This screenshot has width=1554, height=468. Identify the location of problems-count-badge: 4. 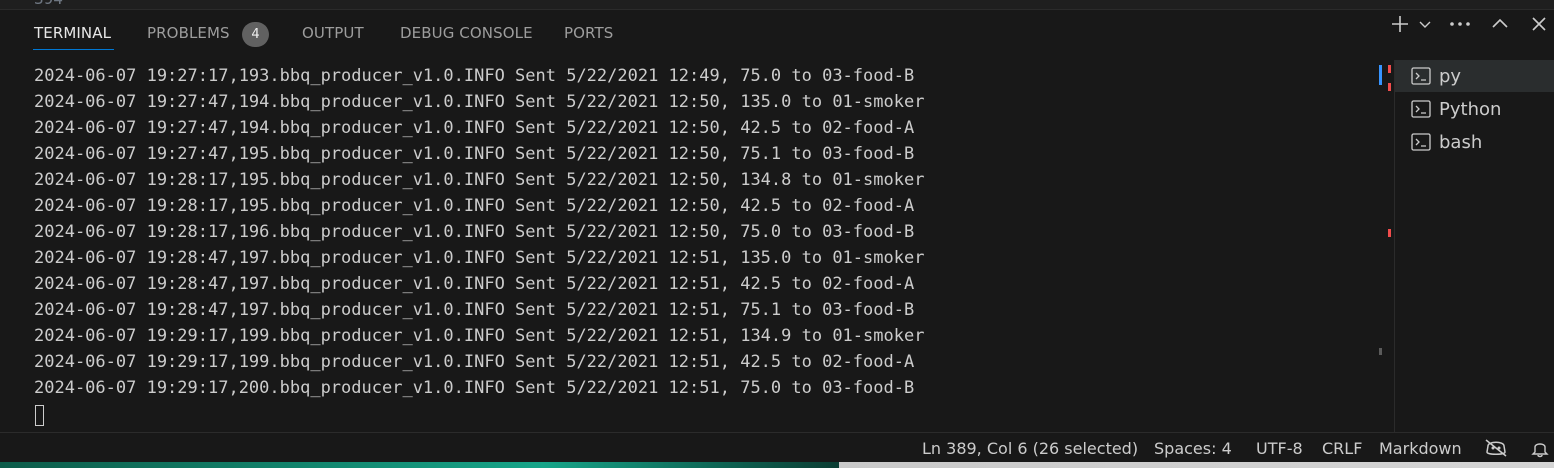
(255, 34).